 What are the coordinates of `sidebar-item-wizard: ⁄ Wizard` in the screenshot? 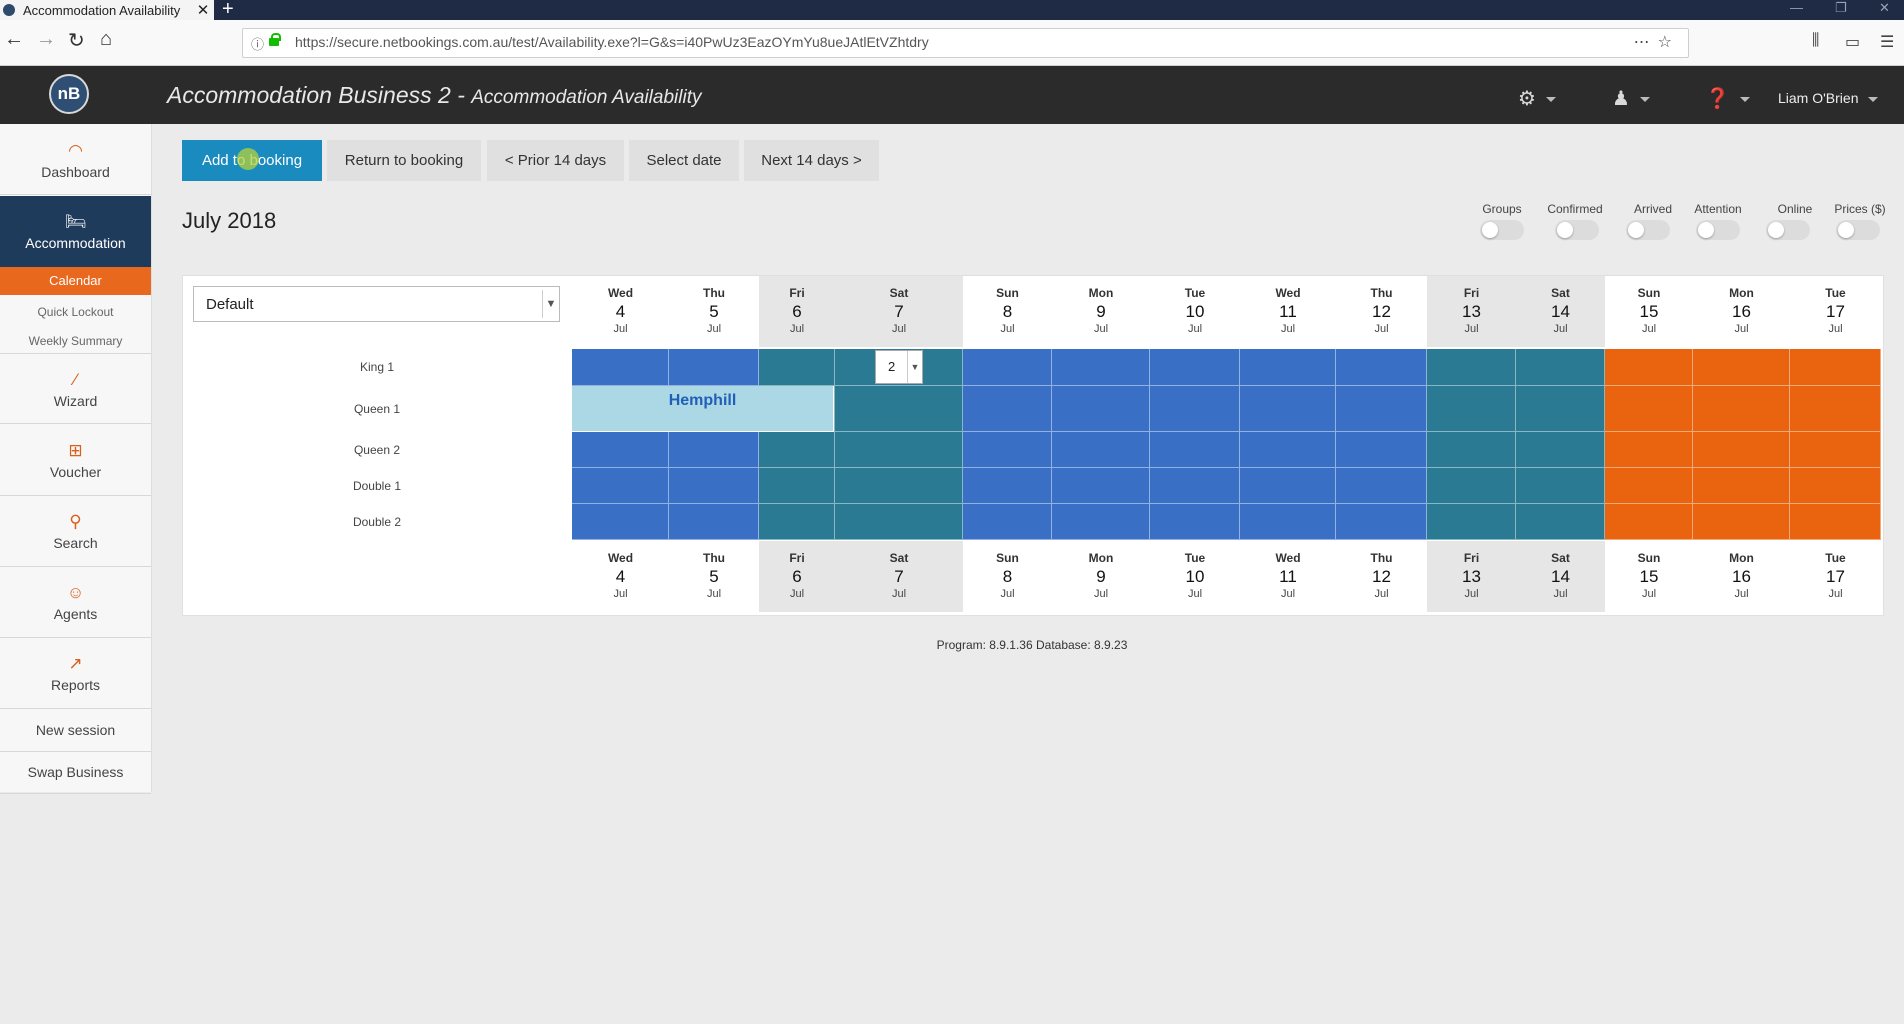 It's located at (75, 388).